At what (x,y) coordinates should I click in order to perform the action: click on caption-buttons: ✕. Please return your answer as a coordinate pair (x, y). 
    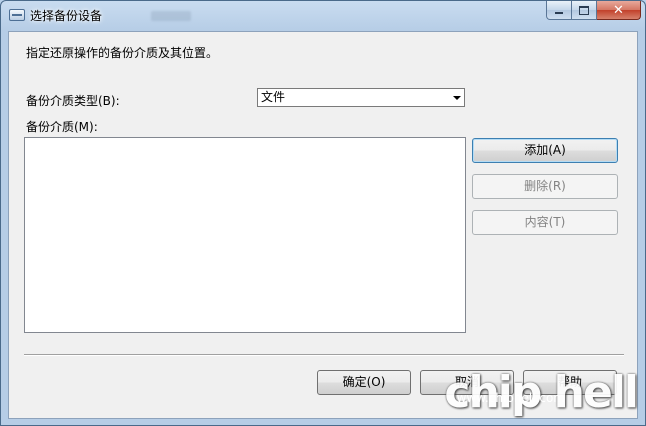
    Looking at the image, I should click on (593, 11).